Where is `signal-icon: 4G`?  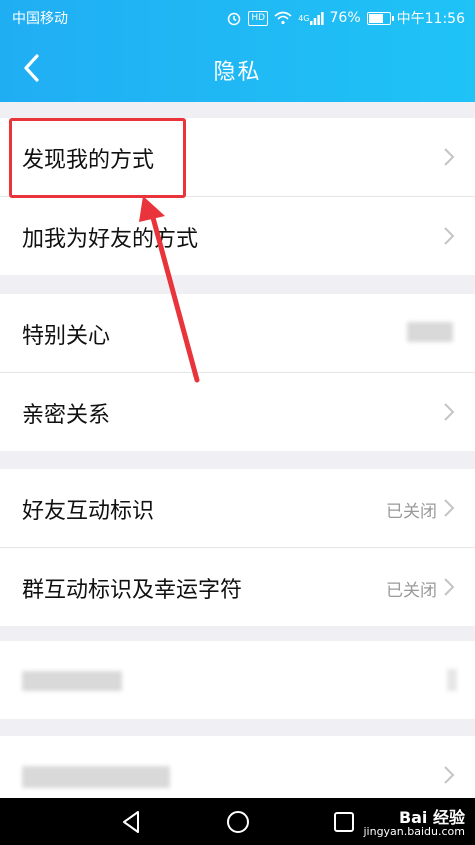
signal-icon: 4G is located at coordinates (311, 18).